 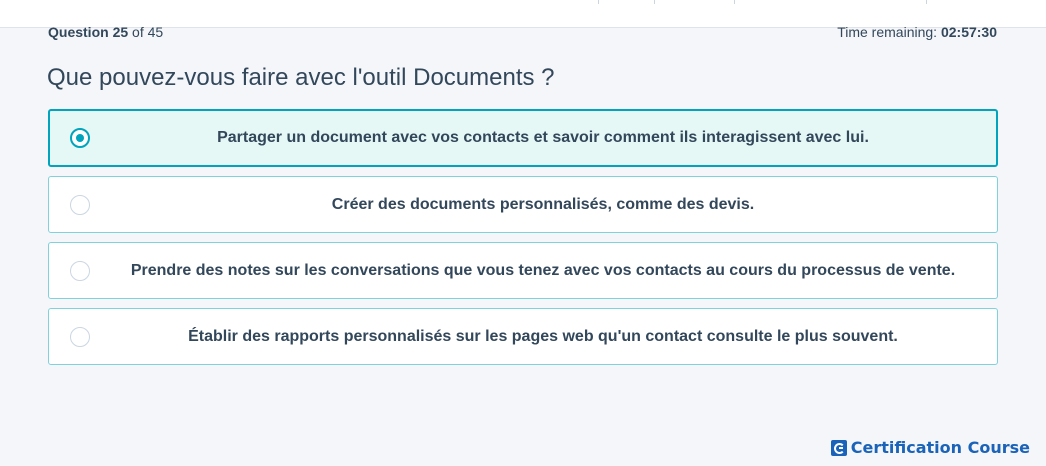 I want to click on radio-dot, so click(x=80, y=138).